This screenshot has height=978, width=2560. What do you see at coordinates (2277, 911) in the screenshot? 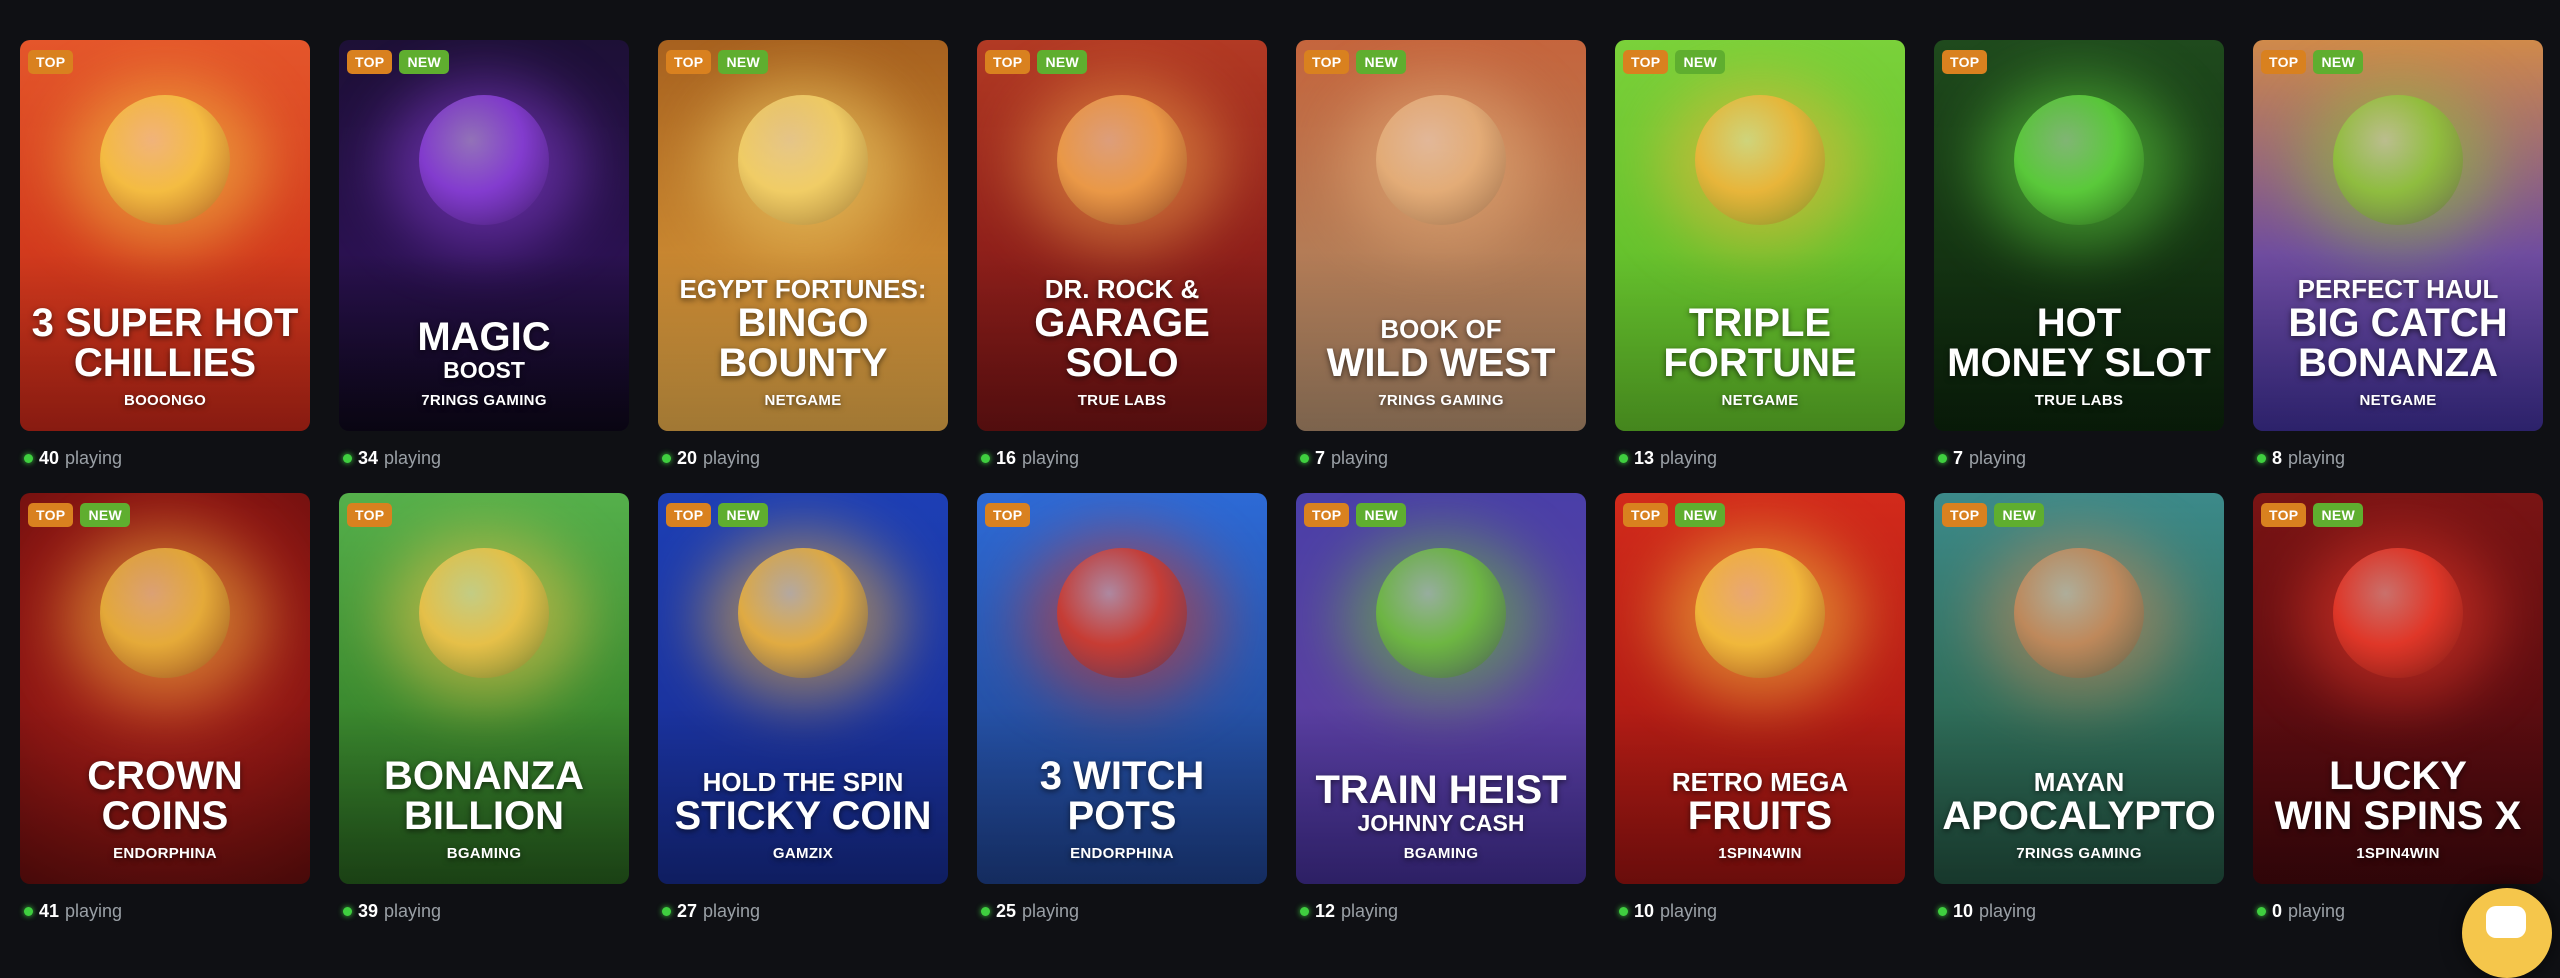
I see `players-count: 0` at bounding box center [2277, 911].